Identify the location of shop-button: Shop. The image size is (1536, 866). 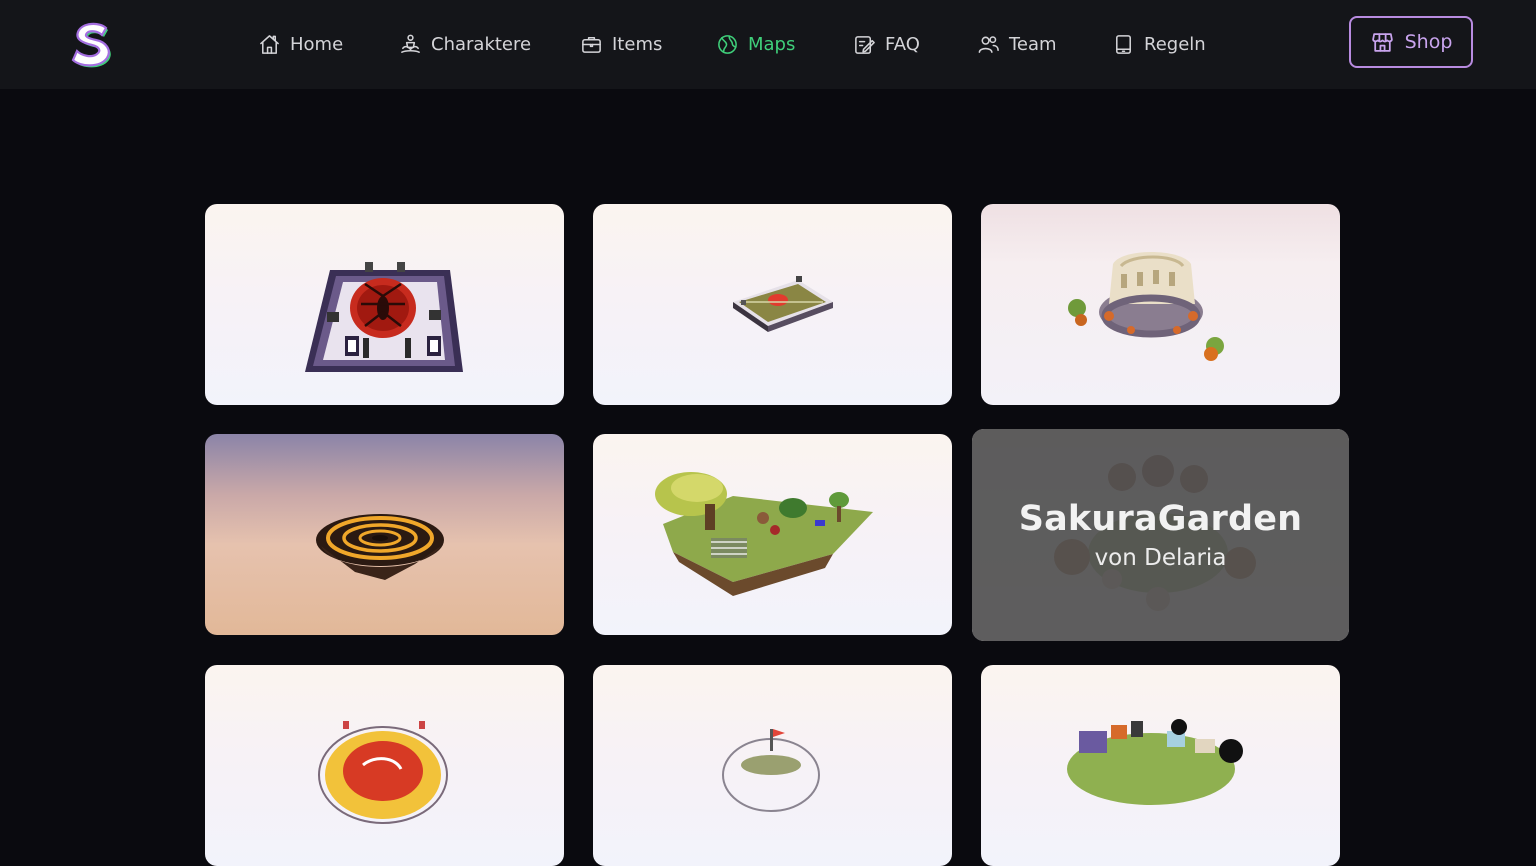
(1411, 42).